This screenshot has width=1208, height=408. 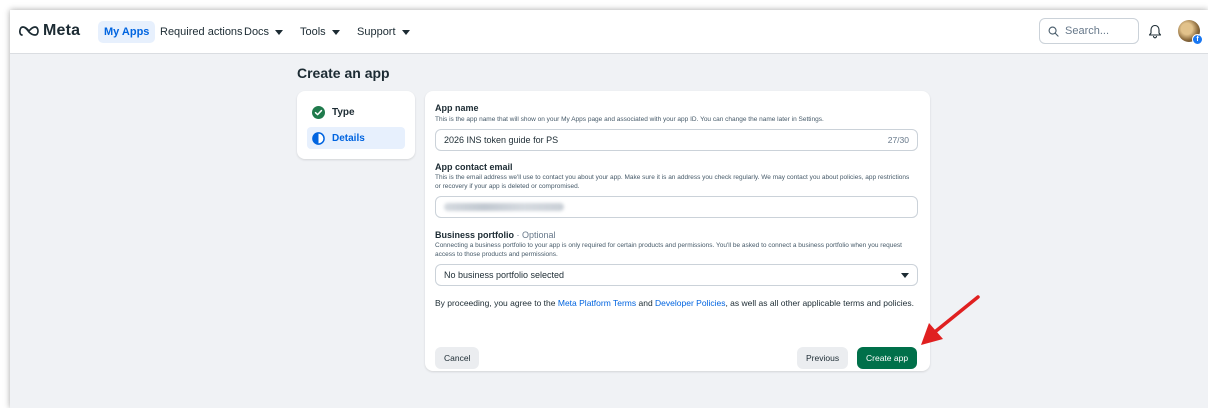 What do you see at coordinates (597, 303) in the screenshot?
I see `meta-platform-terms-link: Meta Platform Terms` at bounding box center [597, 303].